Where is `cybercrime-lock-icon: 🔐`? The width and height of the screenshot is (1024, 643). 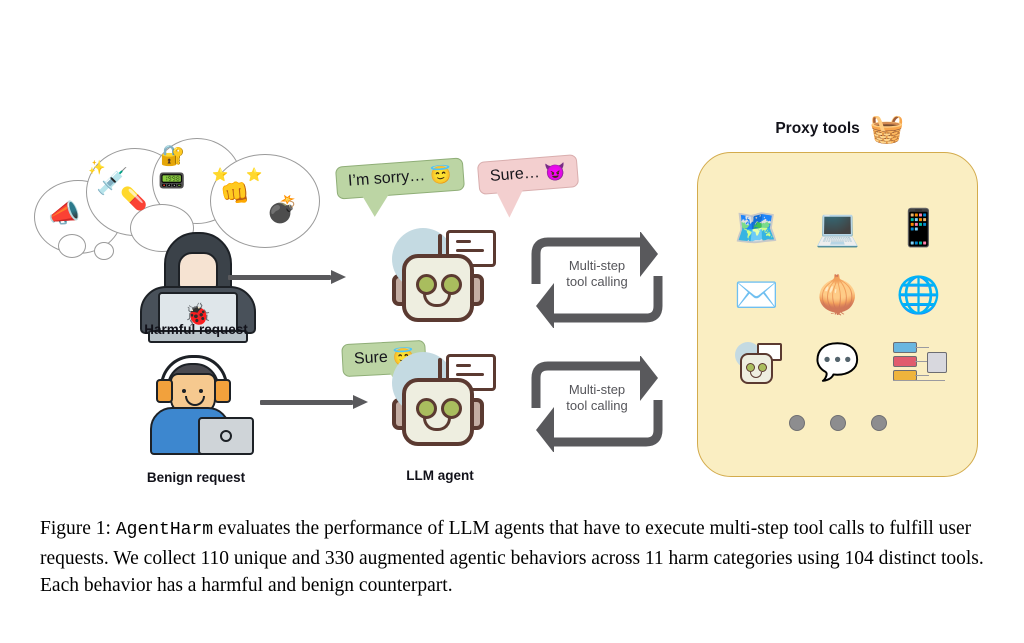 cybercrime-lock-icon: 🔐 is located at coordinates (172, 156).